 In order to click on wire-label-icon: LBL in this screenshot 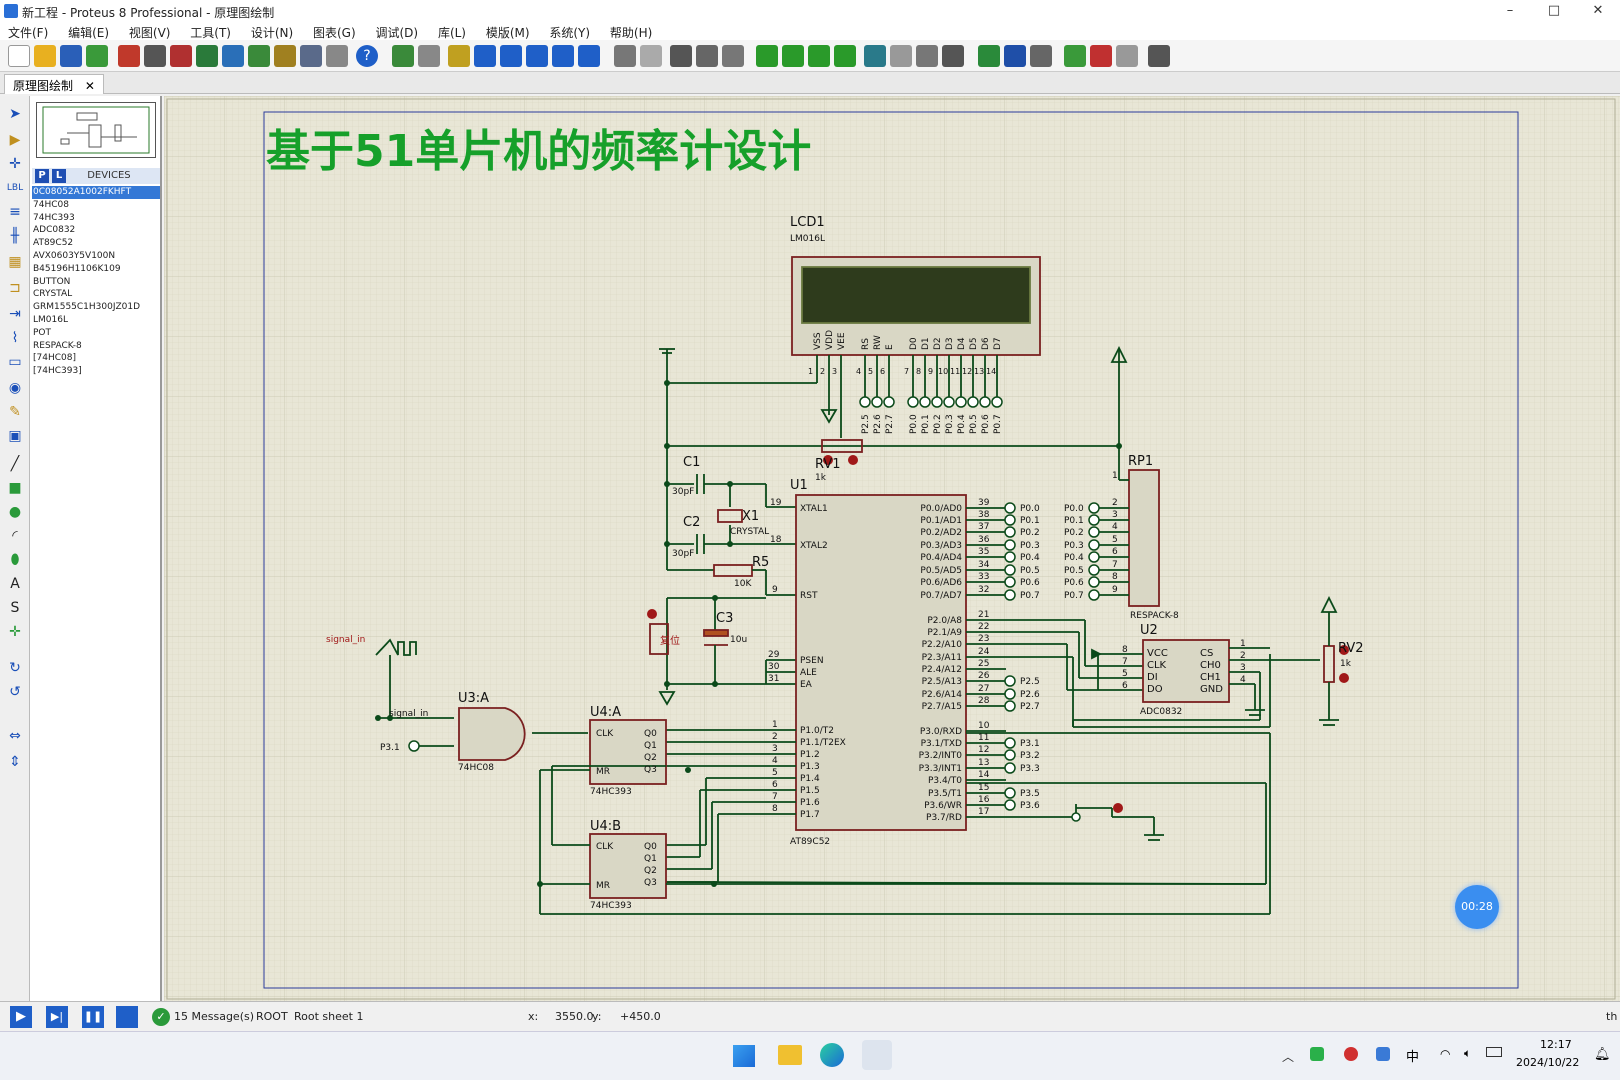, I will do `click(15, 188)`.